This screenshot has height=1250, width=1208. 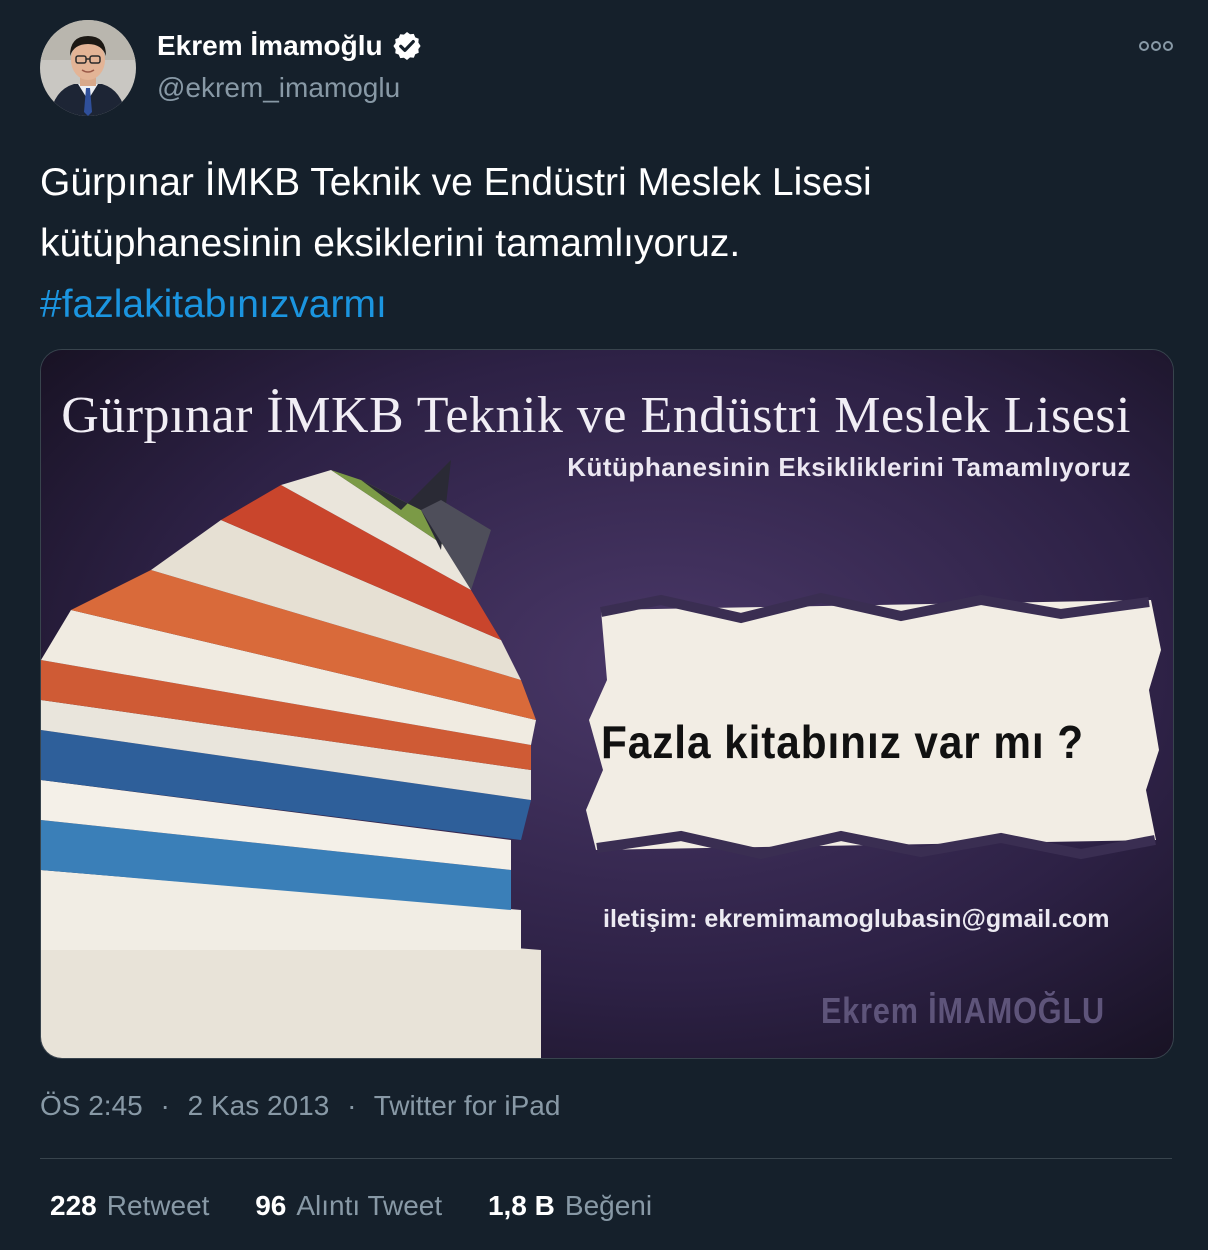 What do you see at coordinates (390, 243) in the screenshot?
I see `tweet-text-line-2: kütüphanesinin eksiklerini tamamlıyoruz.` at bounding box center [390, 243].